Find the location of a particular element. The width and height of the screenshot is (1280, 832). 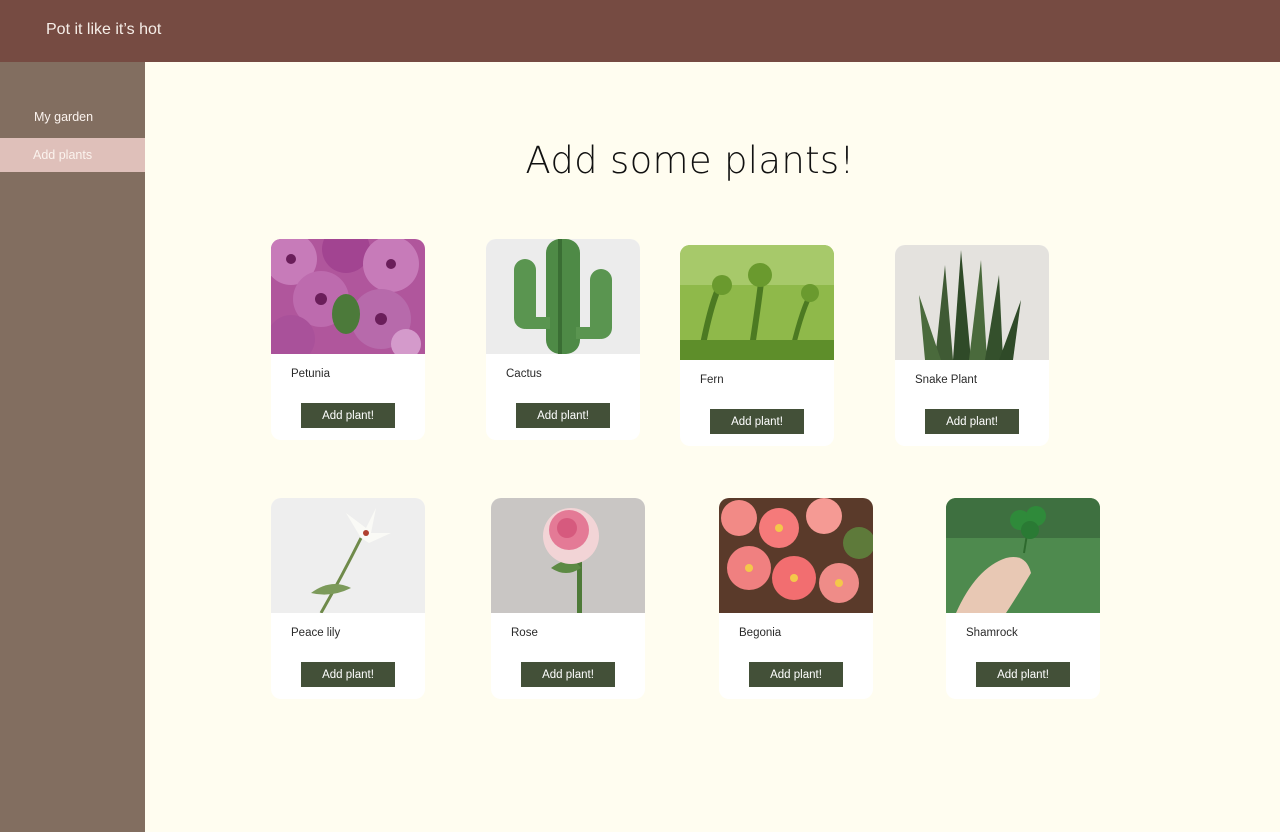

plant-name: Fern is located at coordinates (712, 380).